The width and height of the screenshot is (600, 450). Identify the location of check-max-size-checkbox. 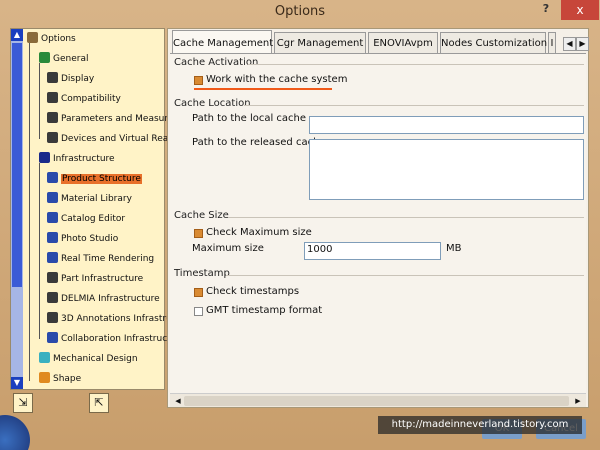
(198, 233).